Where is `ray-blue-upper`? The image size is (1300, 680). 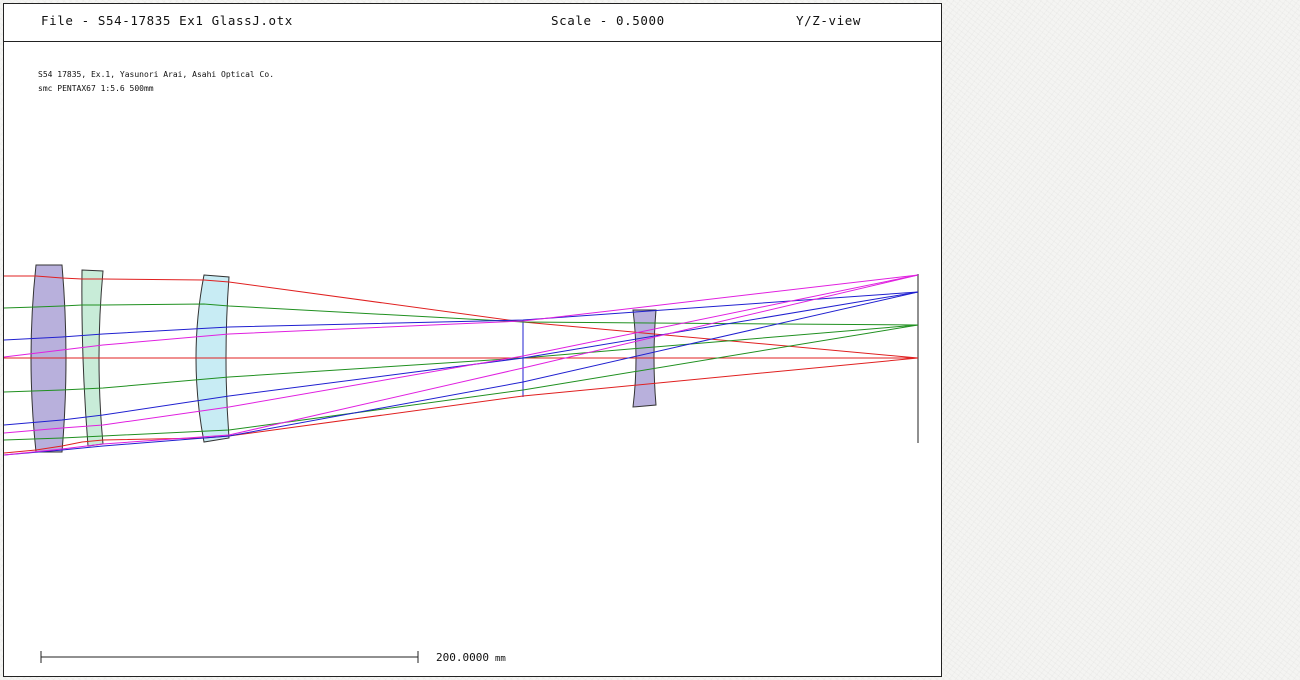 ray-blue-upper is located at coordinates (461, 316).